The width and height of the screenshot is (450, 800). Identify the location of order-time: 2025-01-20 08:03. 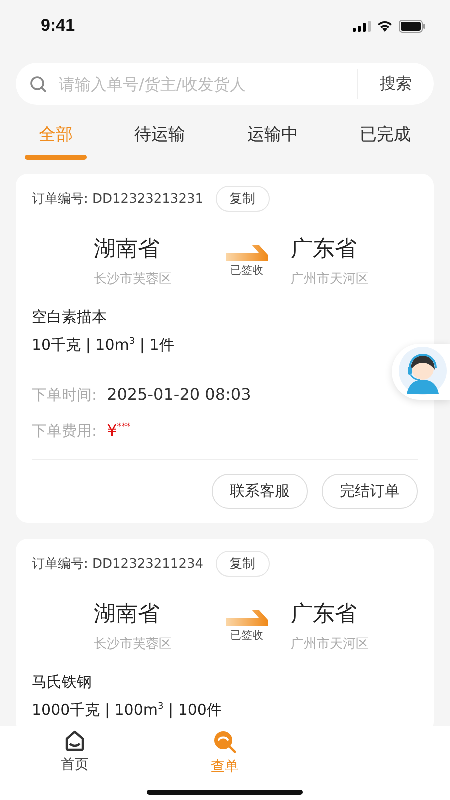
(179, 394).